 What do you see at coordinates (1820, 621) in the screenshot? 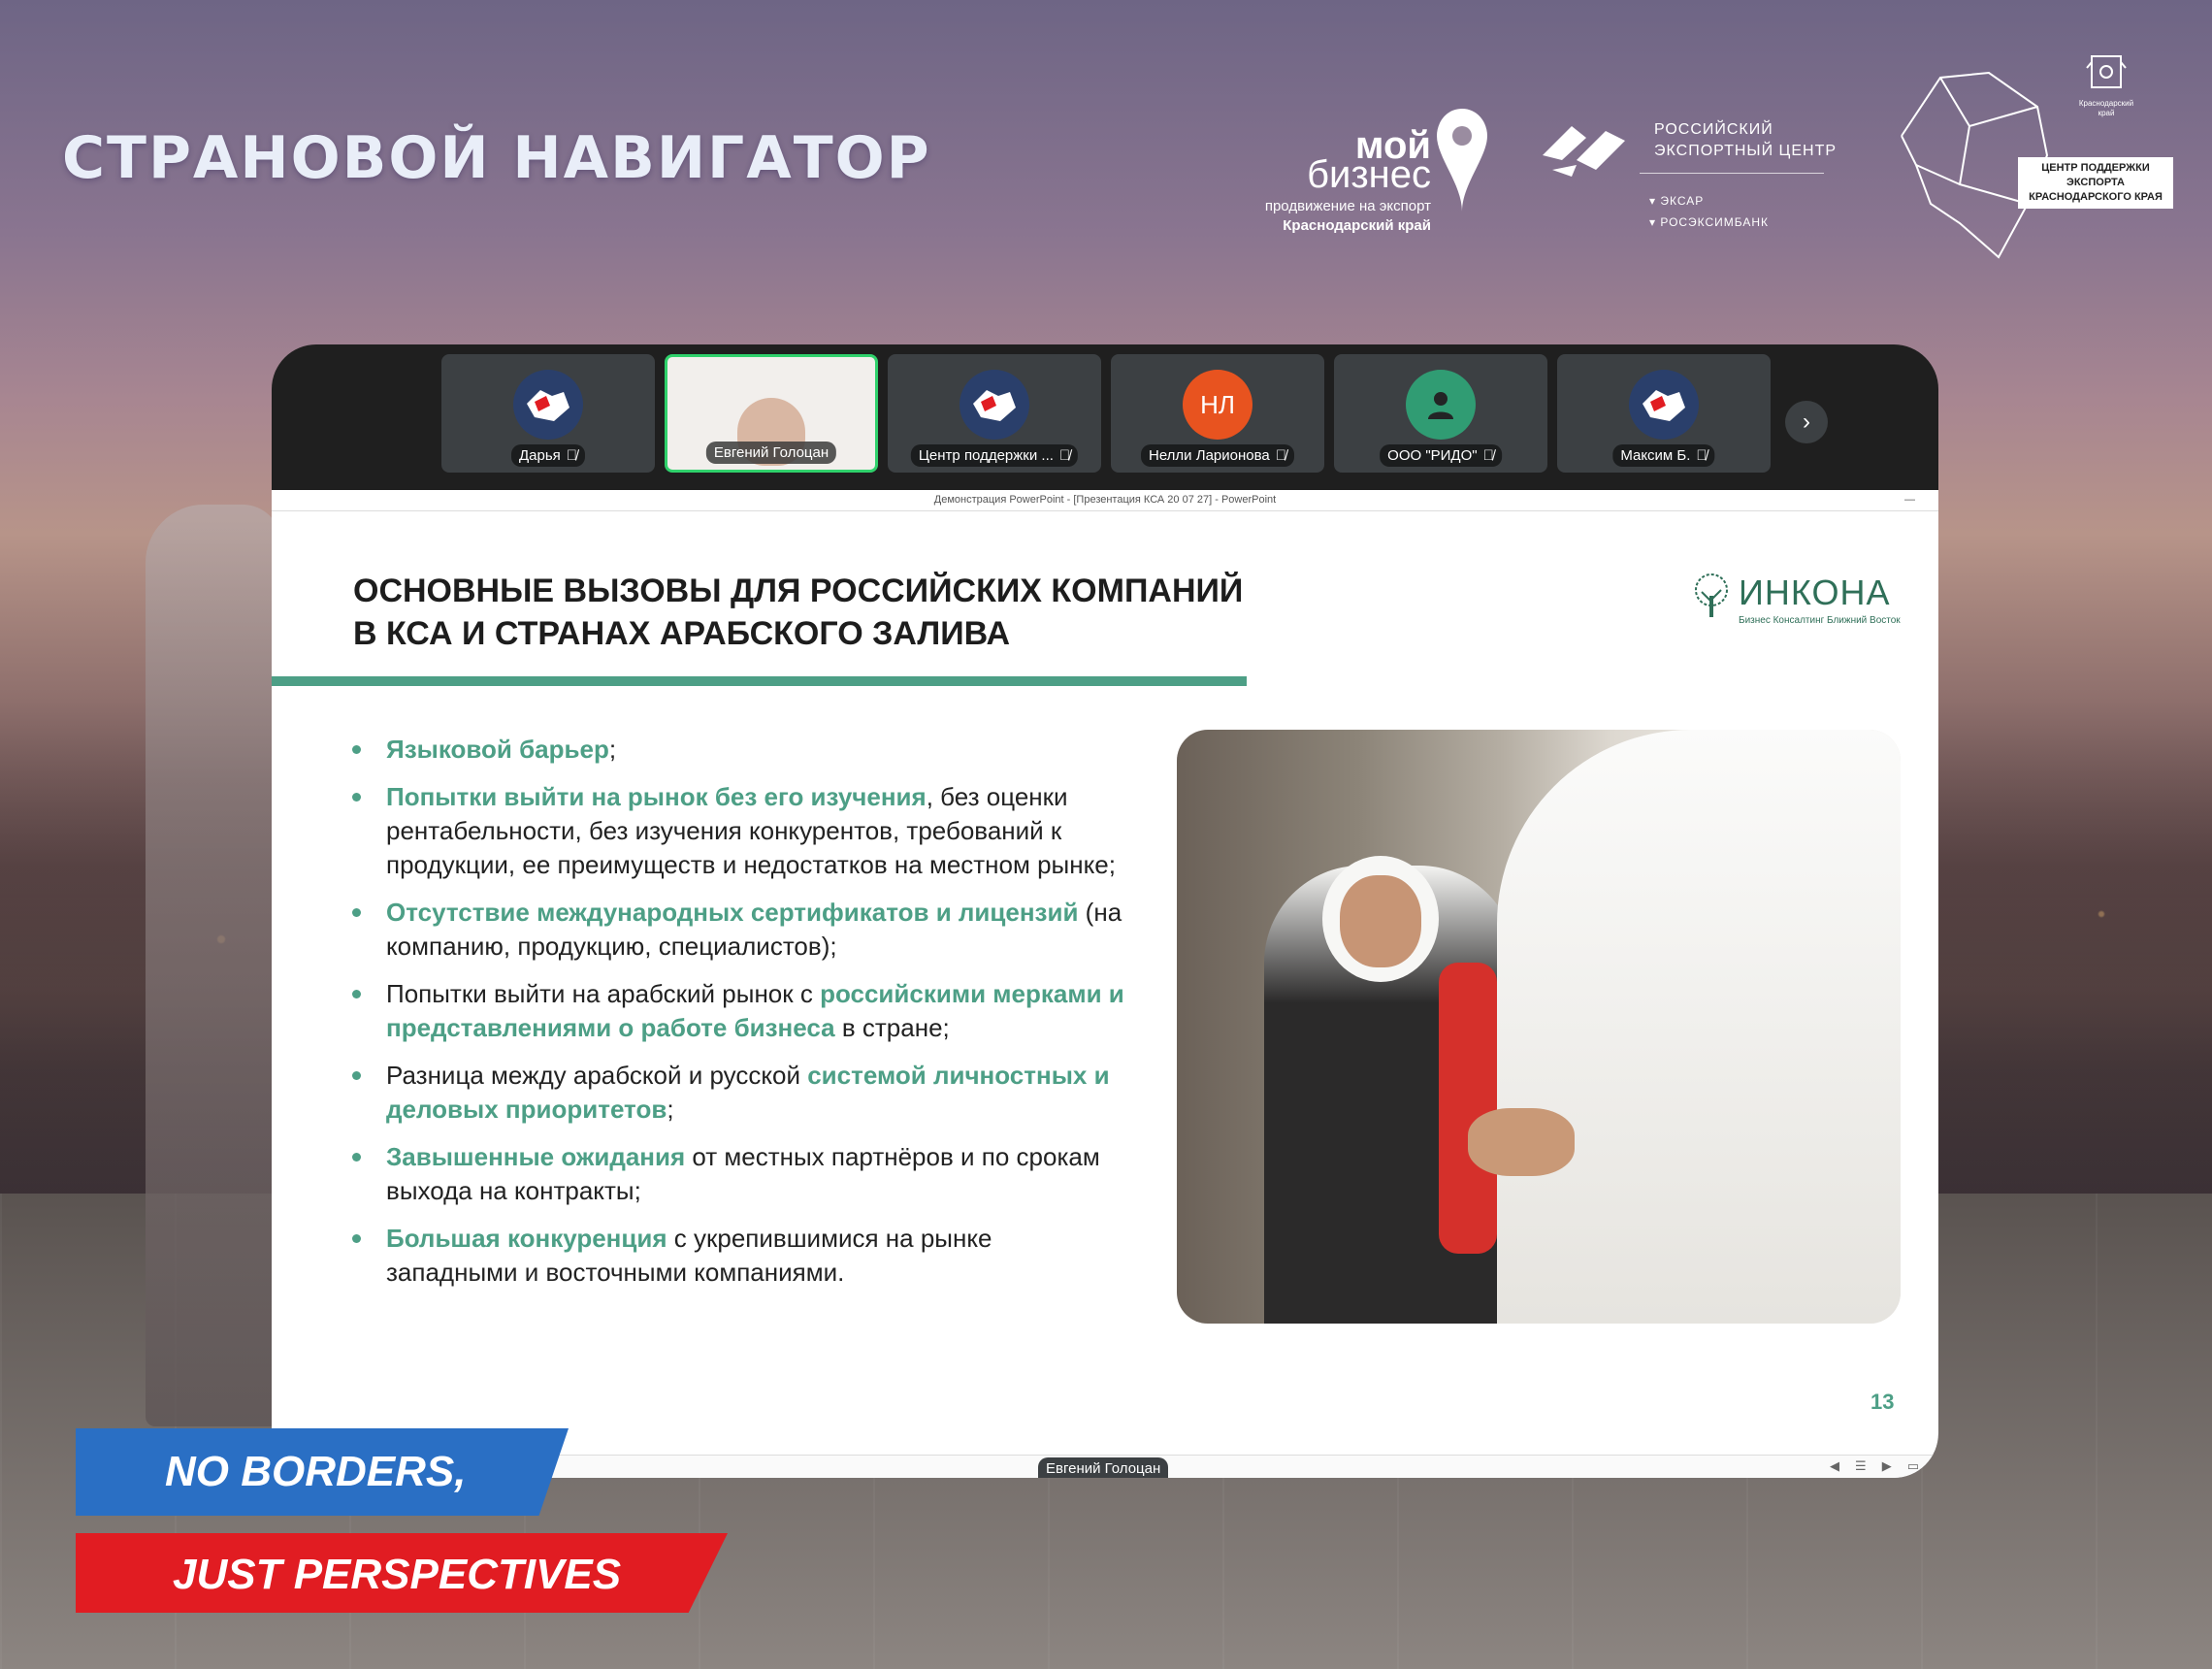
I see `inkona-tagline: Бизнес Консалтинг Ближний Восток` at bounding box center [1820, 621].